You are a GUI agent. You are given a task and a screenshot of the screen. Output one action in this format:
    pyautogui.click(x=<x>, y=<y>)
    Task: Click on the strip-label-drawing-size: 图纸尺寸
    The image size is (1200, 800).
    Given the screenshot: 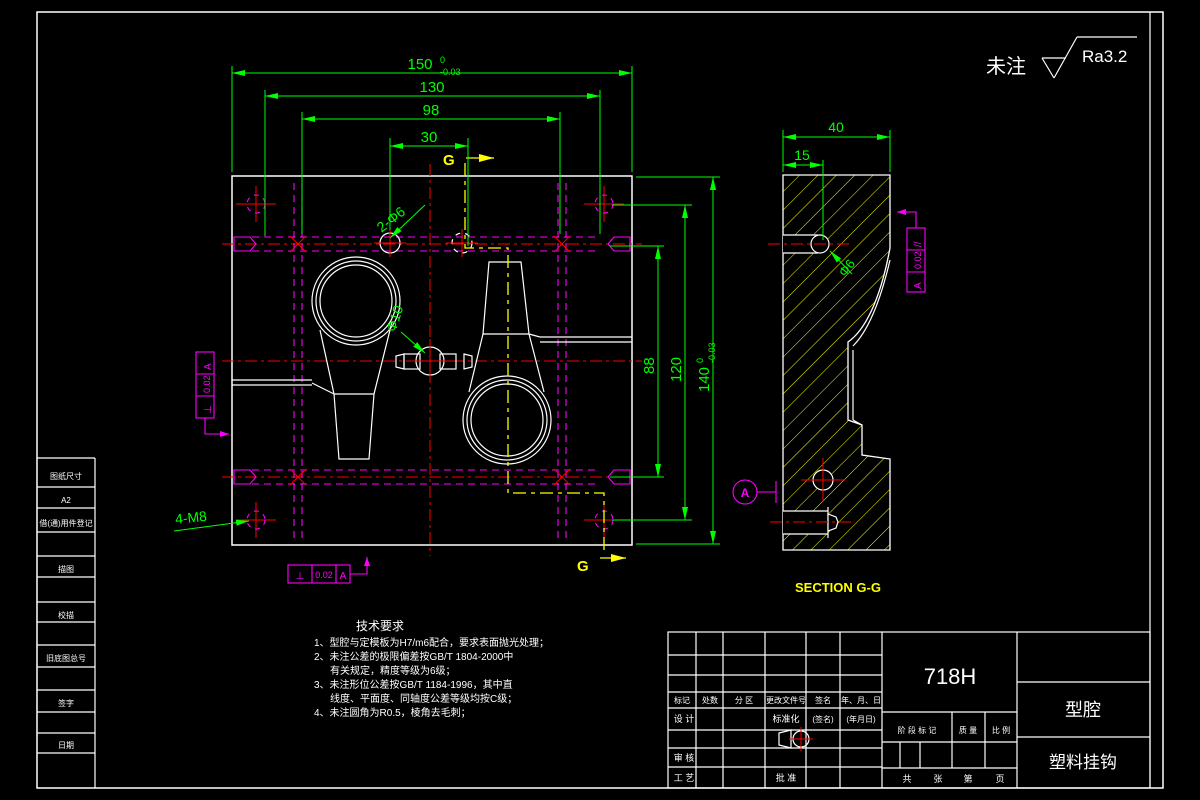 What is the action you would take?
    pyautogui.click(x=66, y=476)
    